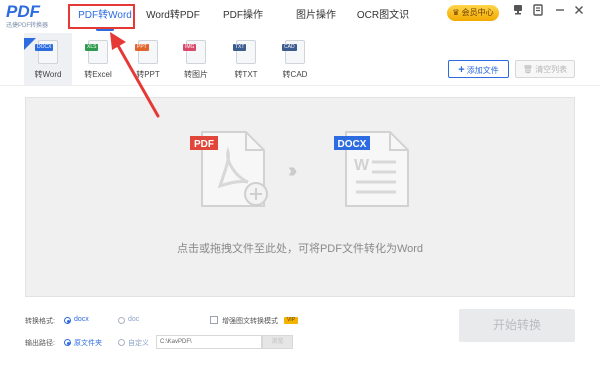  I want to click on docx-badge: DOCX, so click(352, 144).